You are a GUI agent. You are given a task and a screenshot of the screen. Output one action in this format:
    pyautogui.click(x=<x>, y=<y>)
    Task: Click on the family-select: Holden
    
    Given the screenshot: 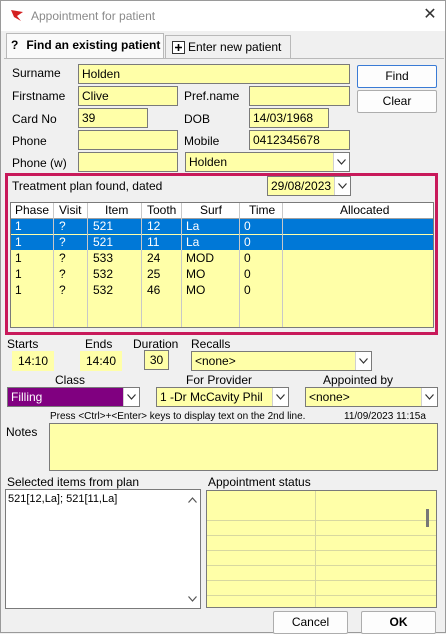 What is the action you would take?
    pyautogui.click(x=267, y=162)
    